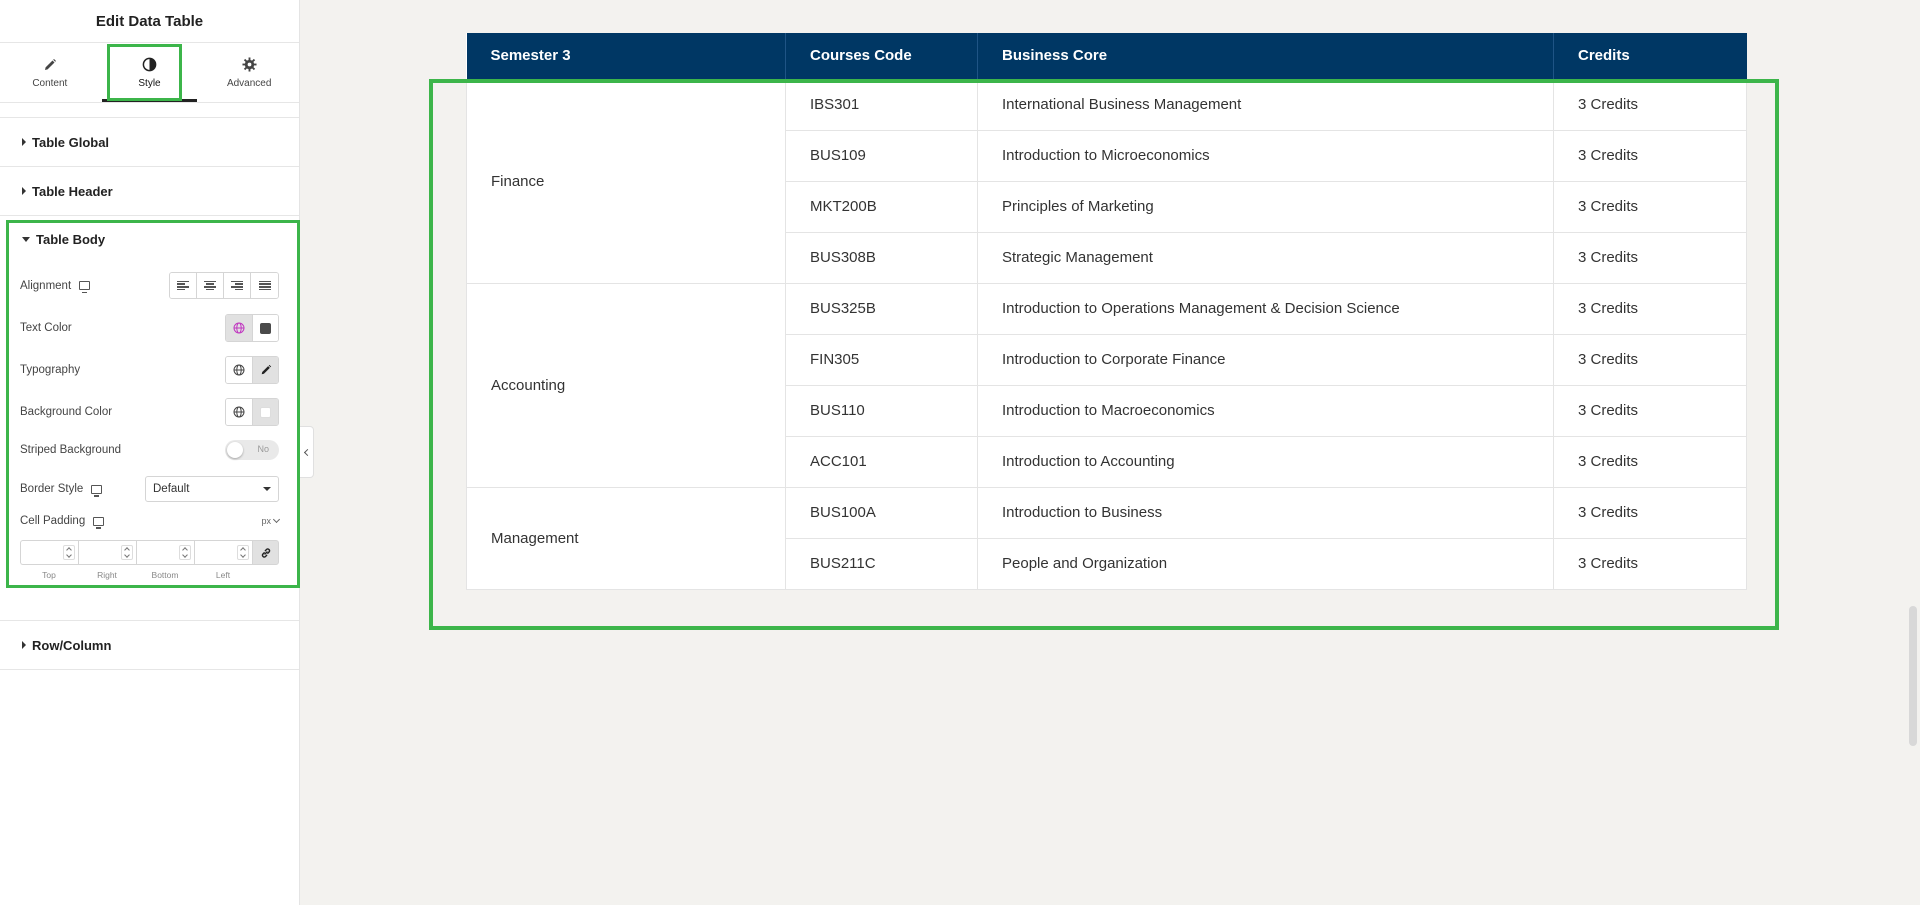 The image size is (1920, 905). I want to click on tab-content: Content, so click(50, 72).